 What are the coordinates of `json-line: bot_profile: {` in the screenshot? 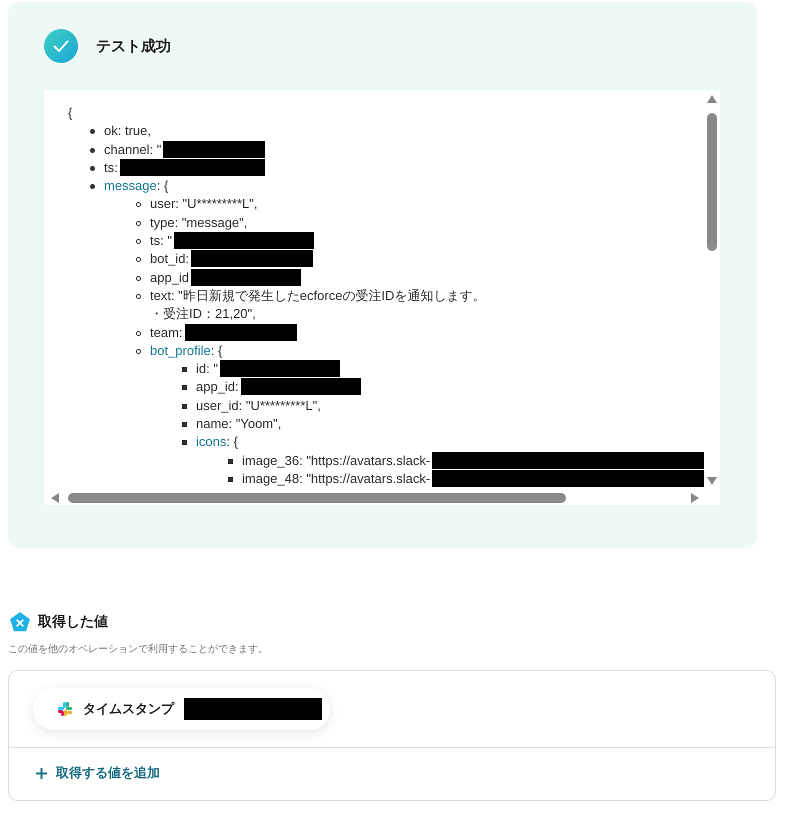 It's located at (186, 351).